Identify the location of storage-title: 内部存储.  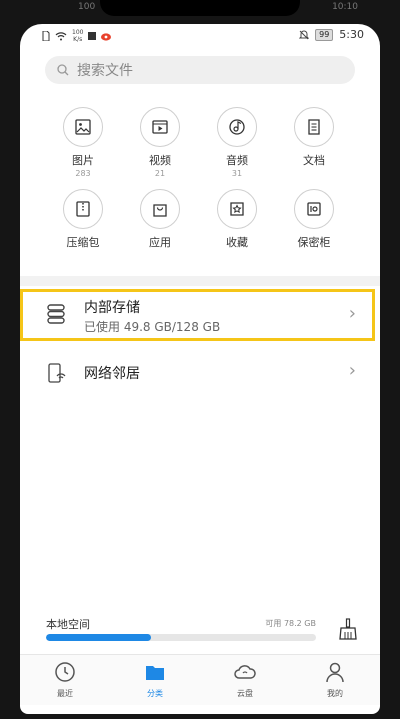
(112, 308).